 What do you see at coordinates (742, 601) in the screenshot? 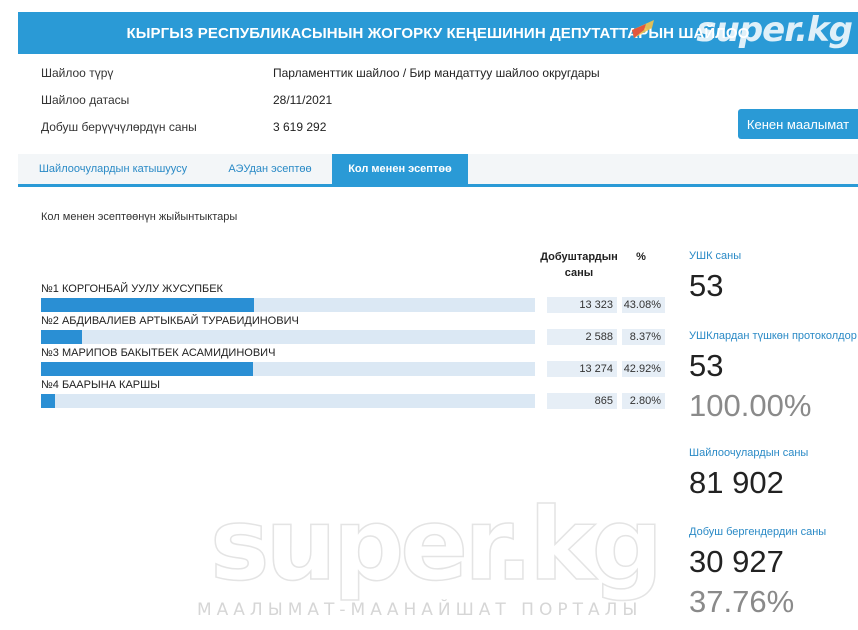
I see `turnout-percent: 37.76%` at bounding box center [742, 601].